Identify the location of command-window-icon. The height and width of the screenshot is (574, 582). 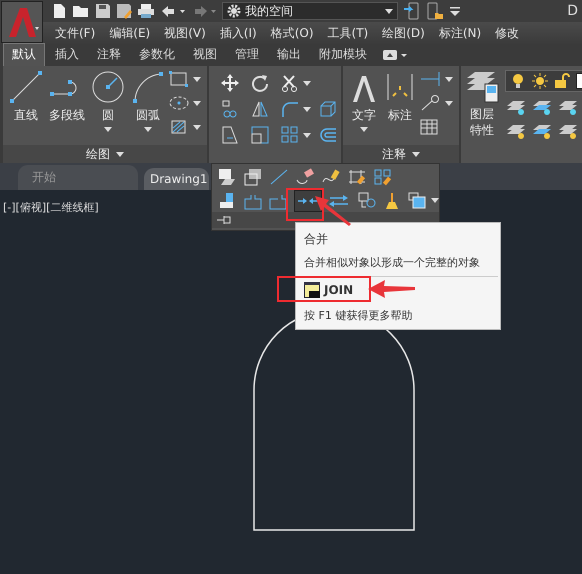
(312, 290).